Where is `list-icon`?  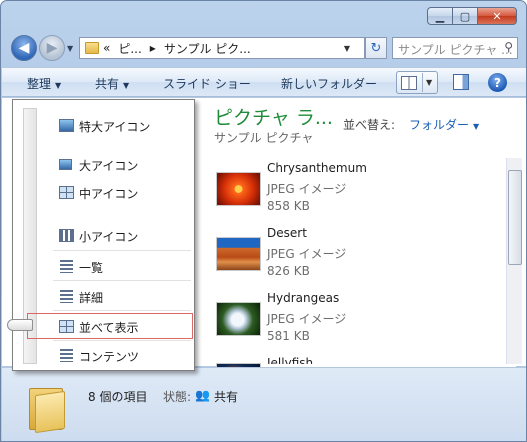 list-icon is located at coordinates (66, 266).